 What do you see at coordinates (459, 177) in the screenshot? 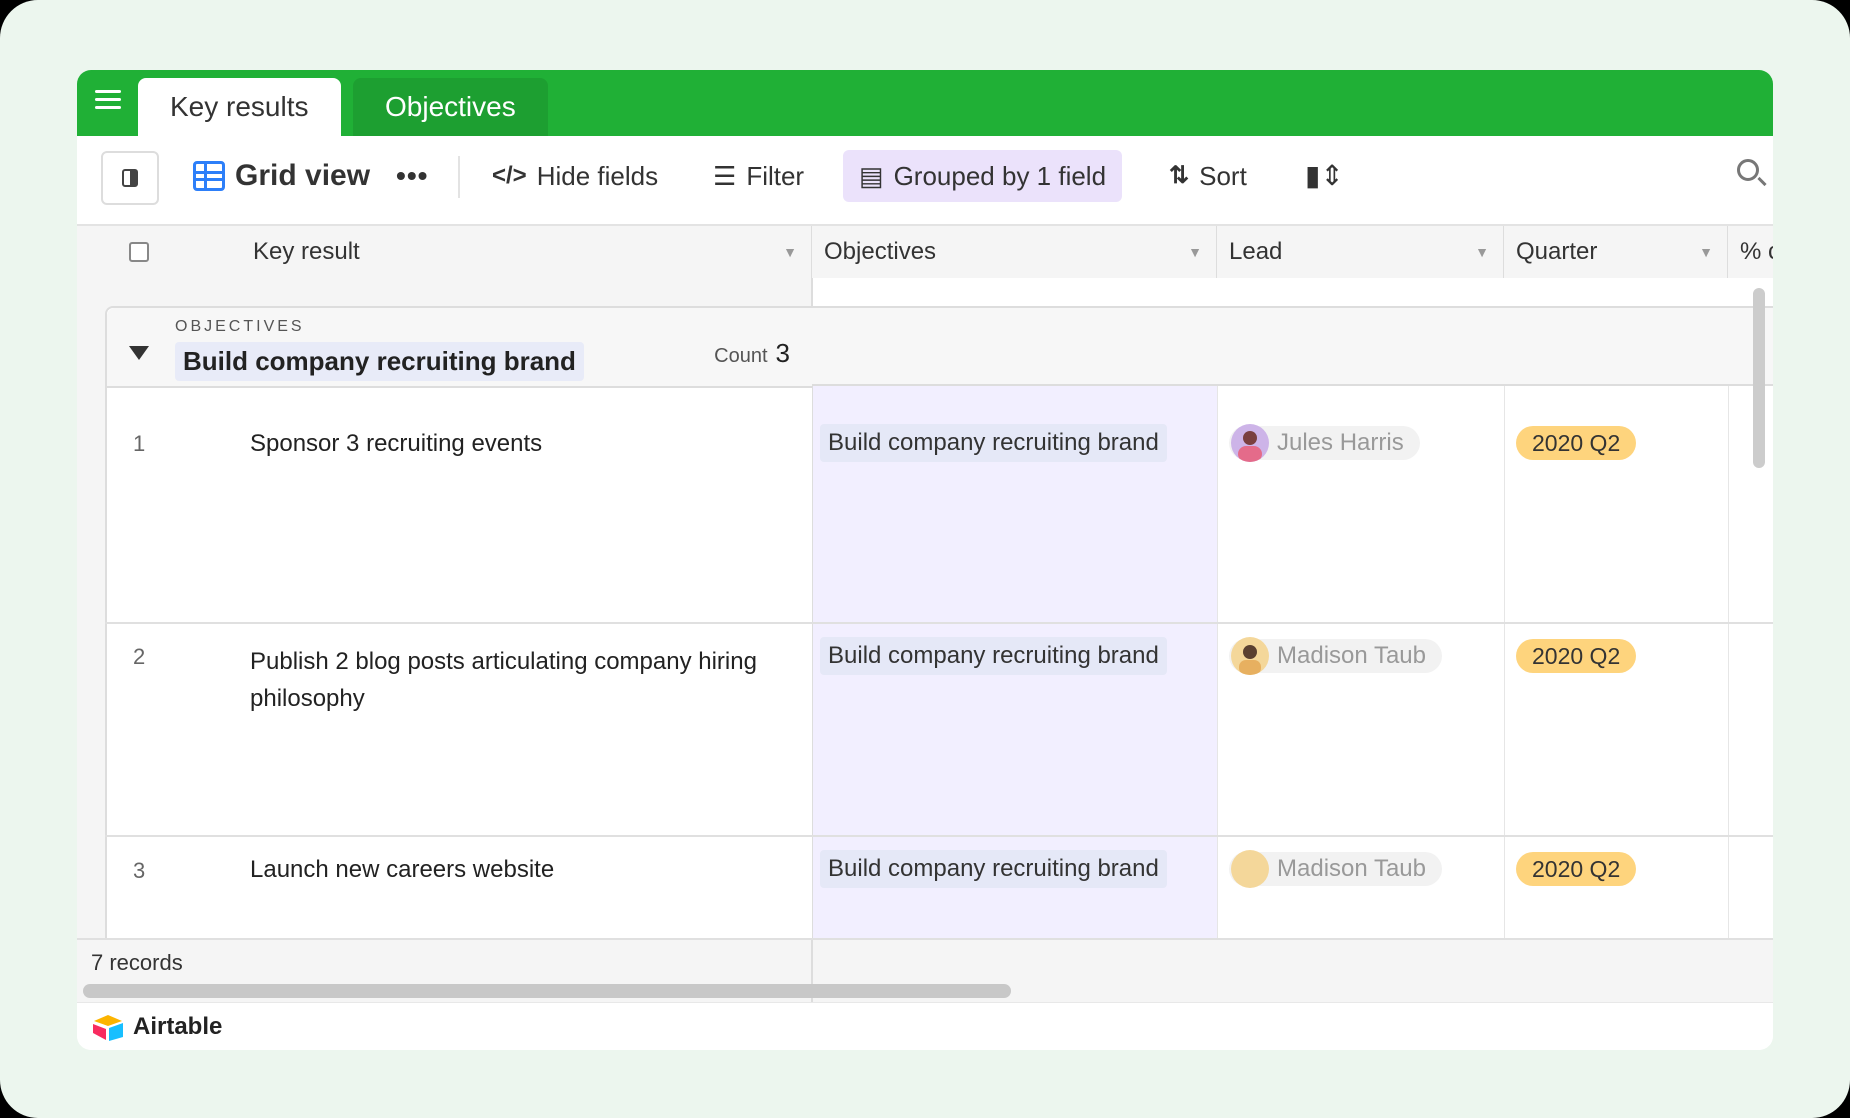
I see `toolbar-divider` at bounding box center [459, 177].